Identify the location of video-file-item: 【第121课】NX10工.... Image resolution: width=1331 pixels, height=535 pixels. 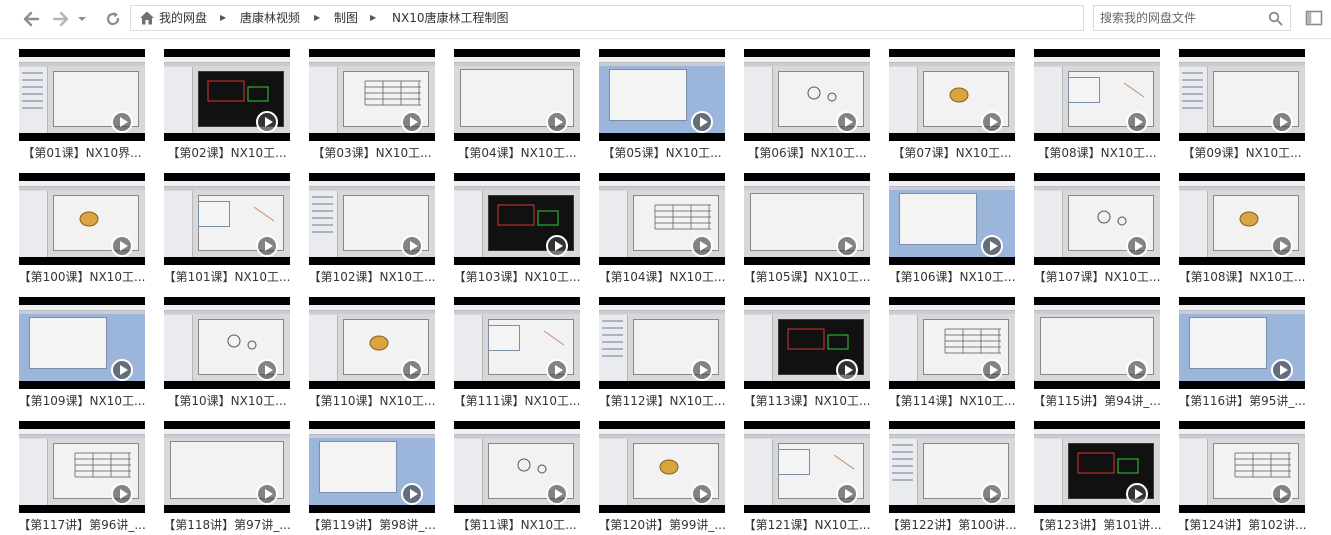
(807, 477).